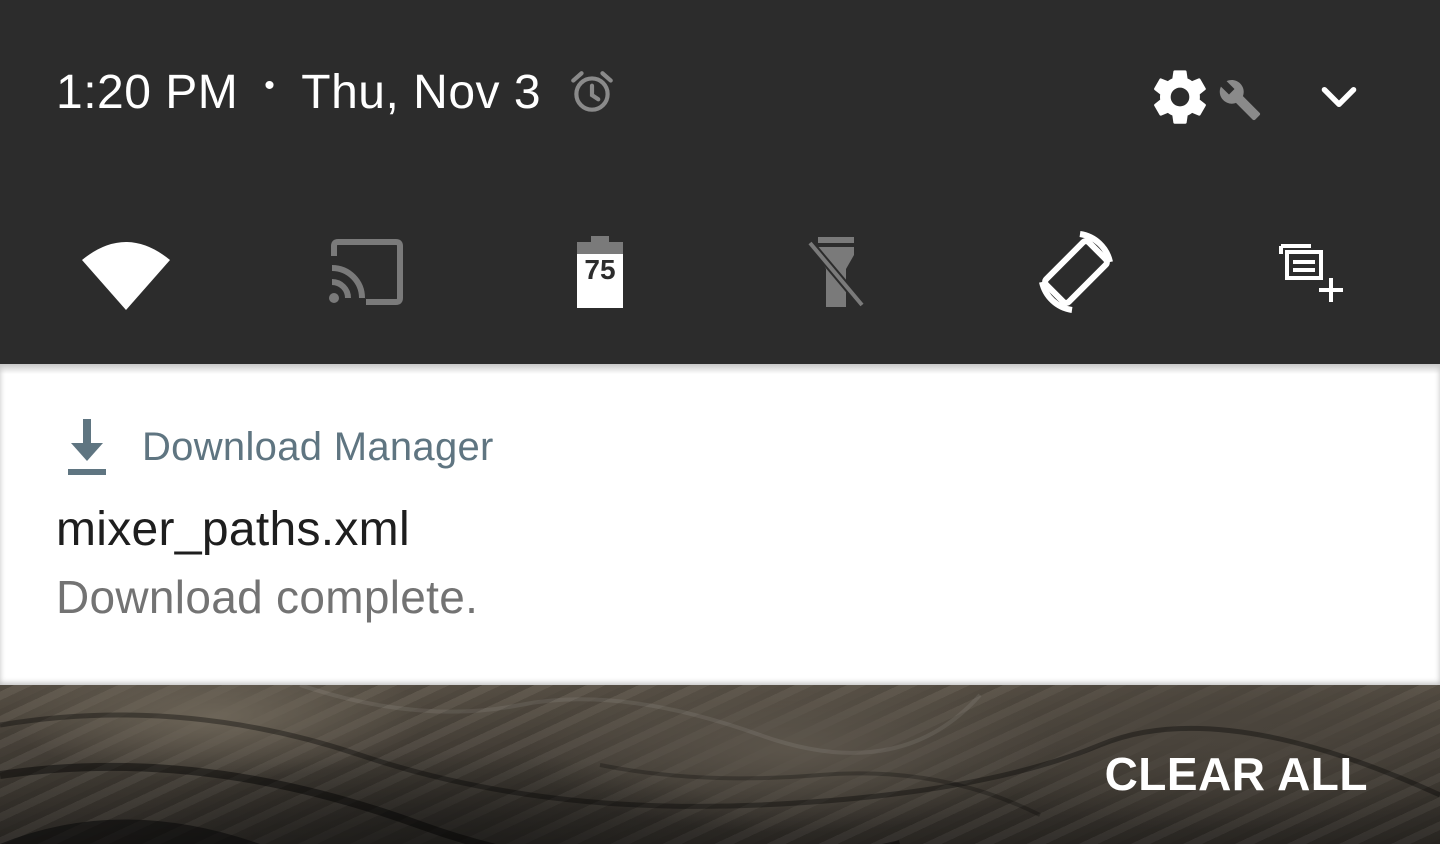 This screenshot has height=844, width=1440. I want to click on status-row: 1:20 PM • Thu, Nov 3, so click(336, 92).